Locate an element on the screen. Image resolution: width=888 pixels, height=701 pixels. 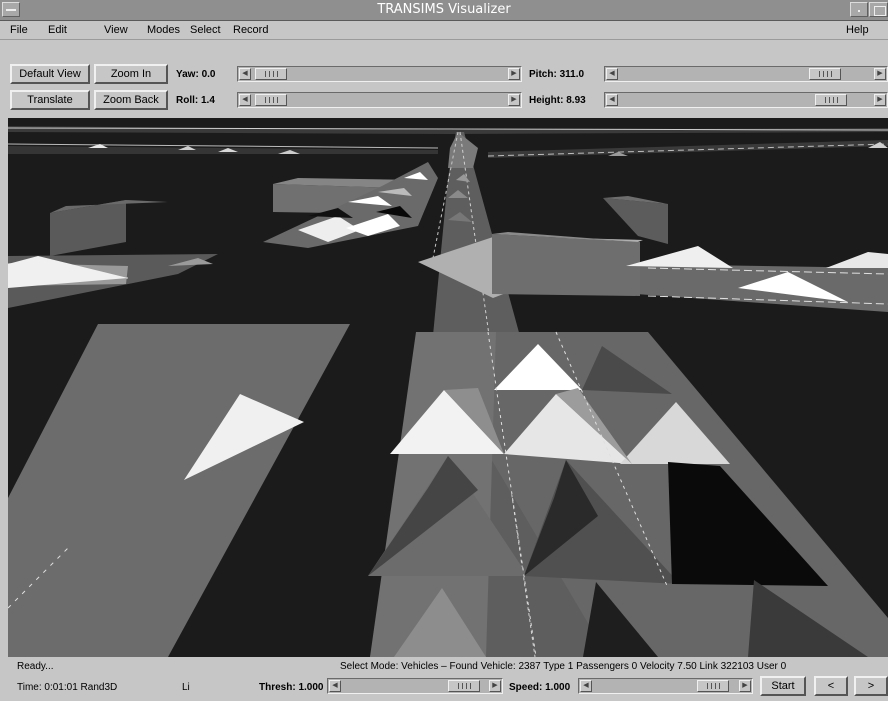
title-bar: TRANSIMS Visualizer is located at coordinates (444, 10).